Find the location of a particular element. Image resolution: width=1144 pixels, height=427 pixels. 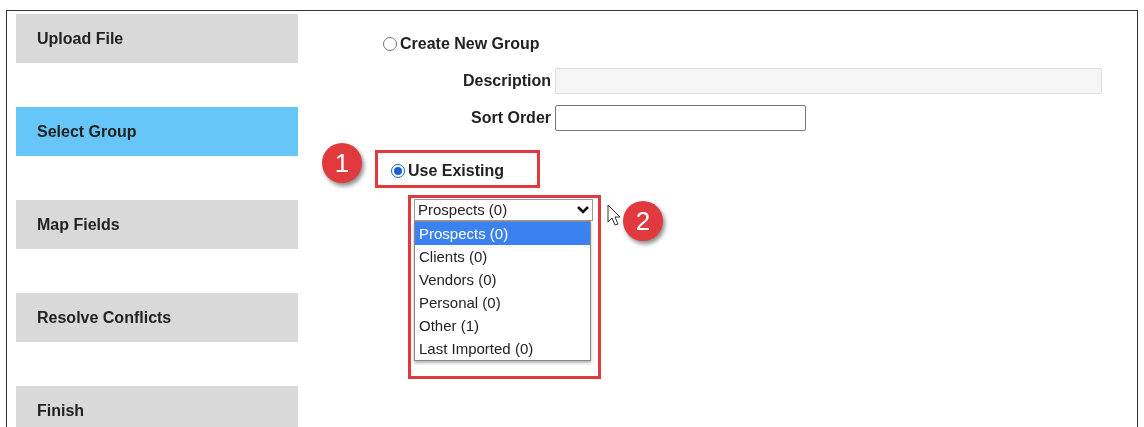

field-label: Sort Order is located at coordinates (510, 118).